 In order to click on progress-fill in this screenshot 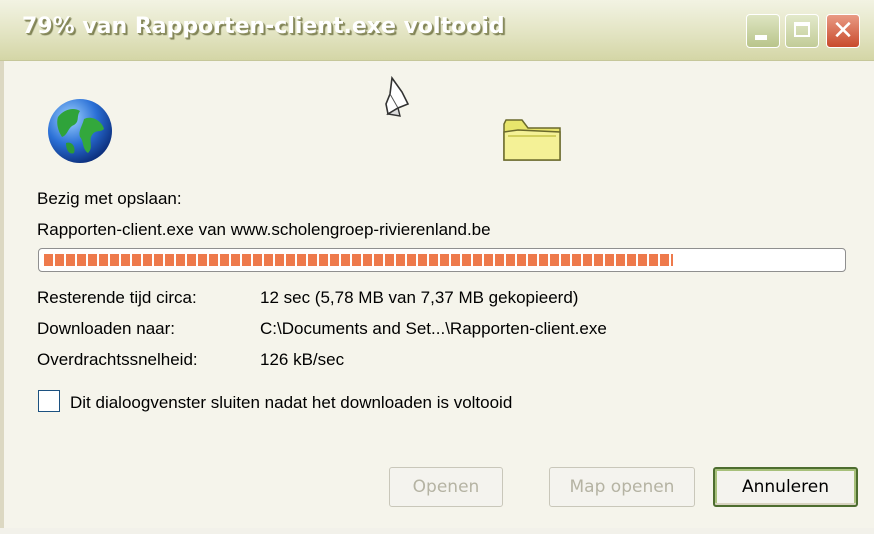, I will do `click(358, 260)`.